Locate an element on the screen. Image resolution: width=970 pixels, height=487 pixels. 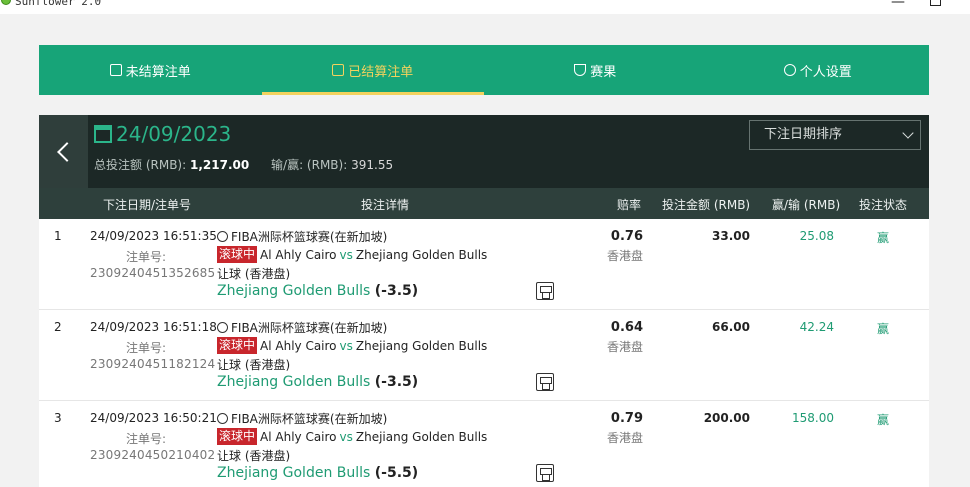
maximize-button is located at coordinates (935, 5).